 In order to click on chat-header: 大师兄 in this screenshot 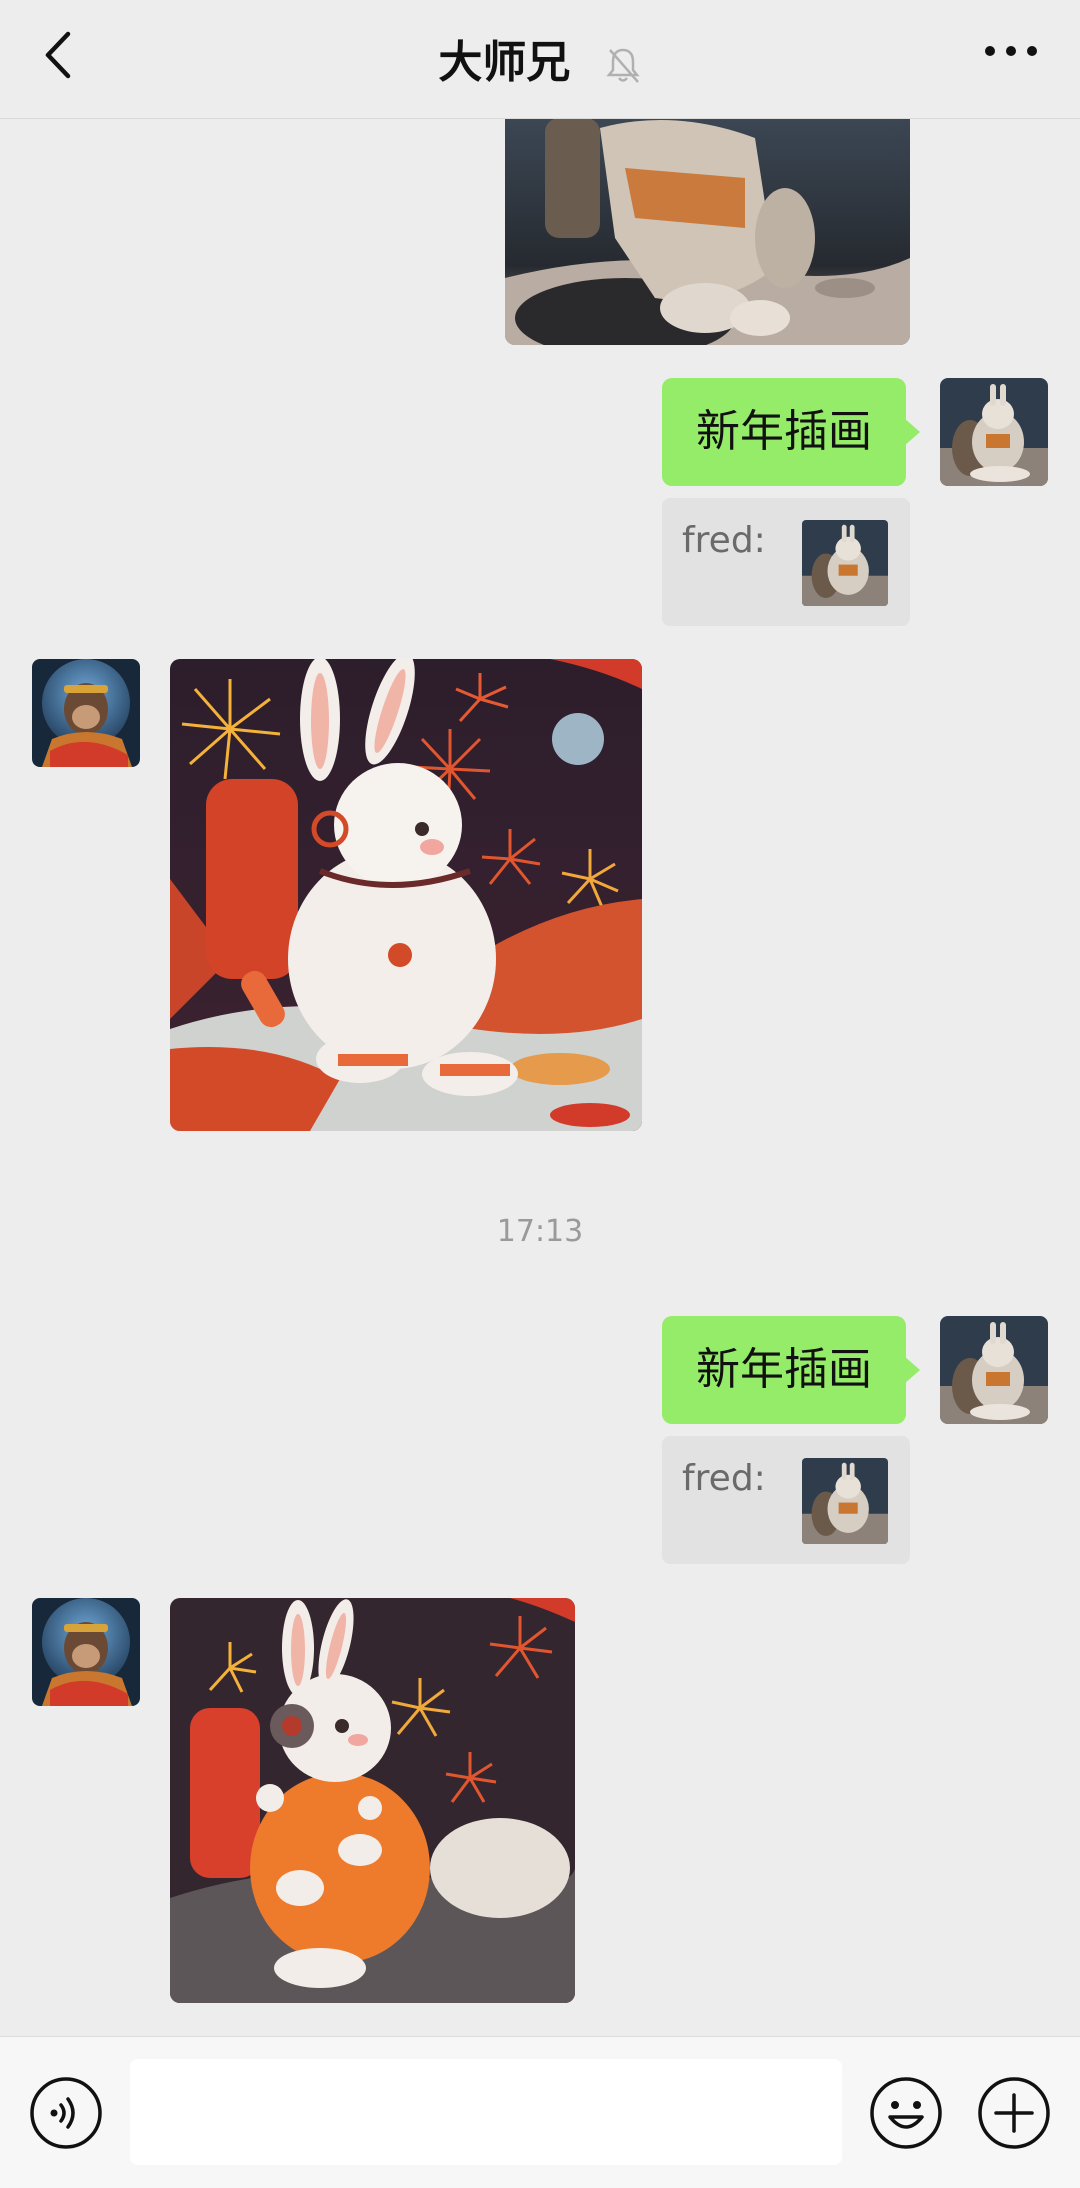, I will do `click(540, 59)`.